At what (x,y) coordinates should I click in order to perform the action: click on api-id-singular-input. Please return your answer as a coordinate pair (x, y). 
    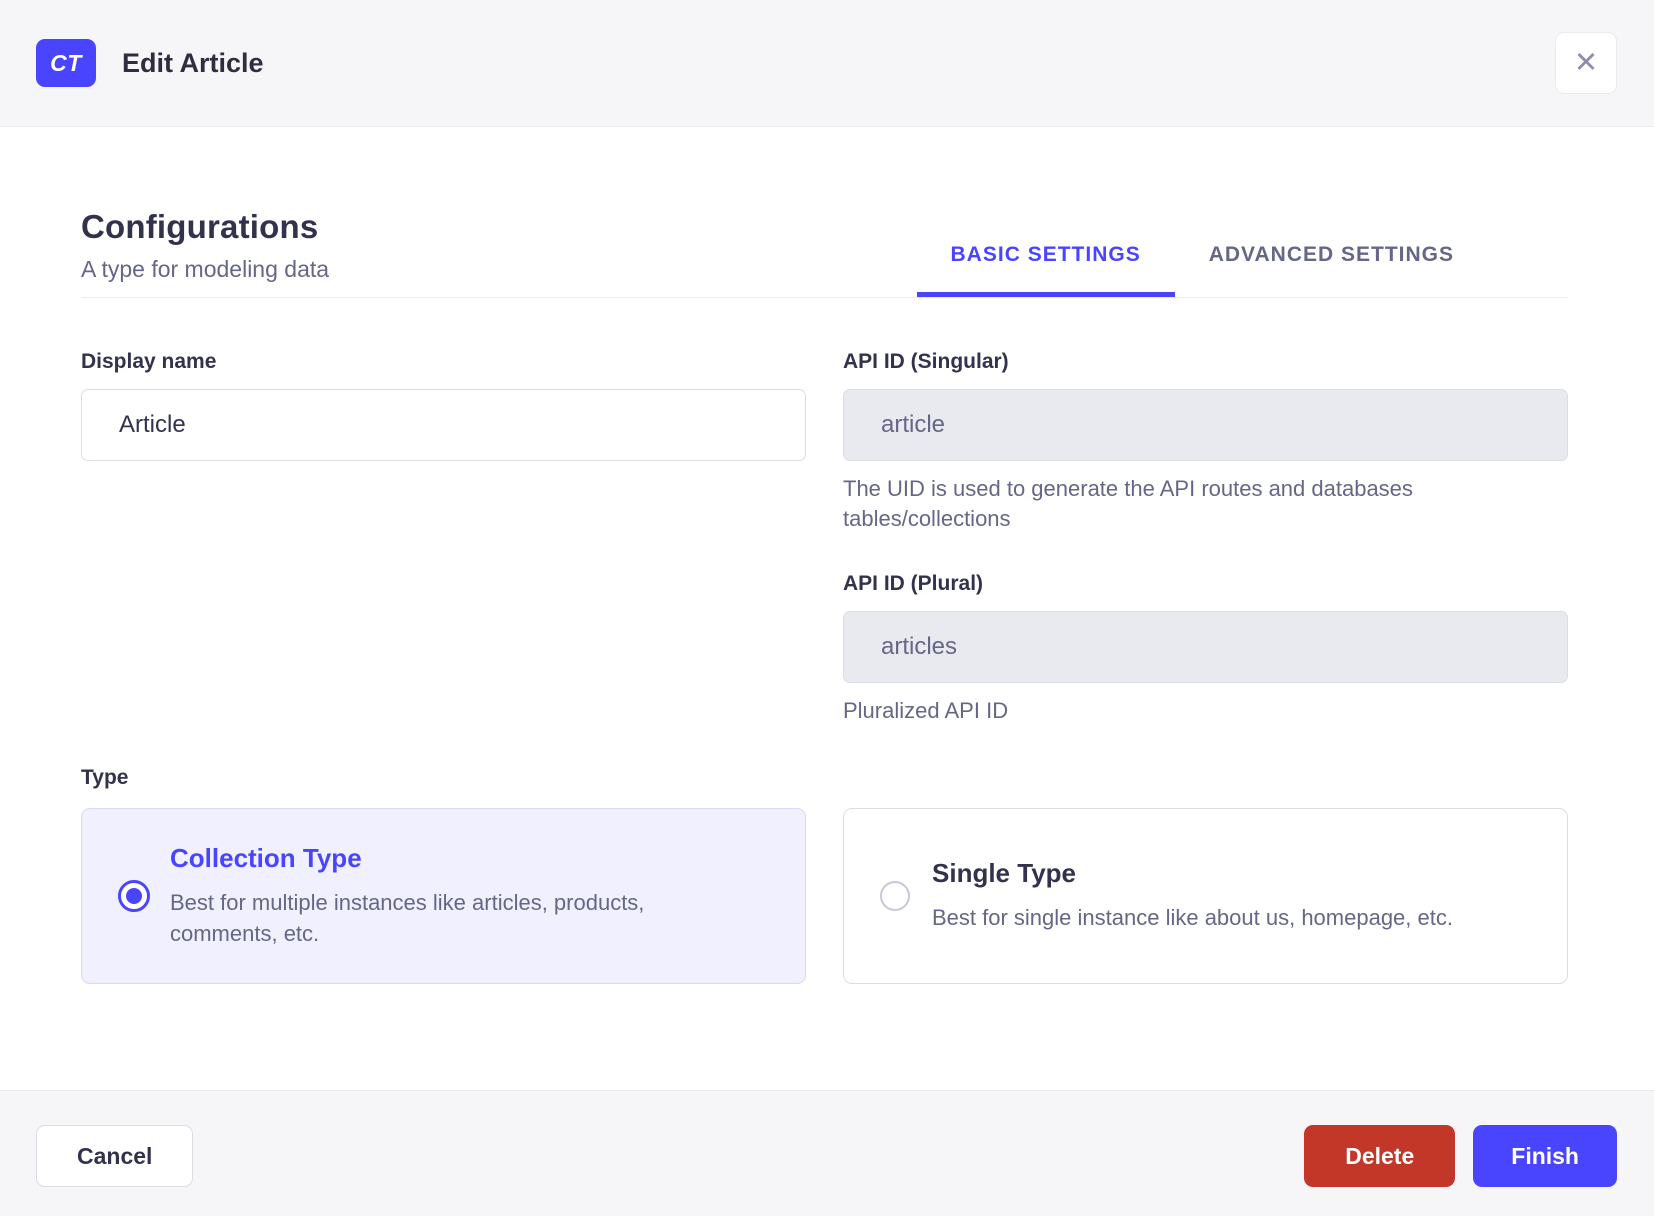
    Looking at the image, I should click on (1205, 425).